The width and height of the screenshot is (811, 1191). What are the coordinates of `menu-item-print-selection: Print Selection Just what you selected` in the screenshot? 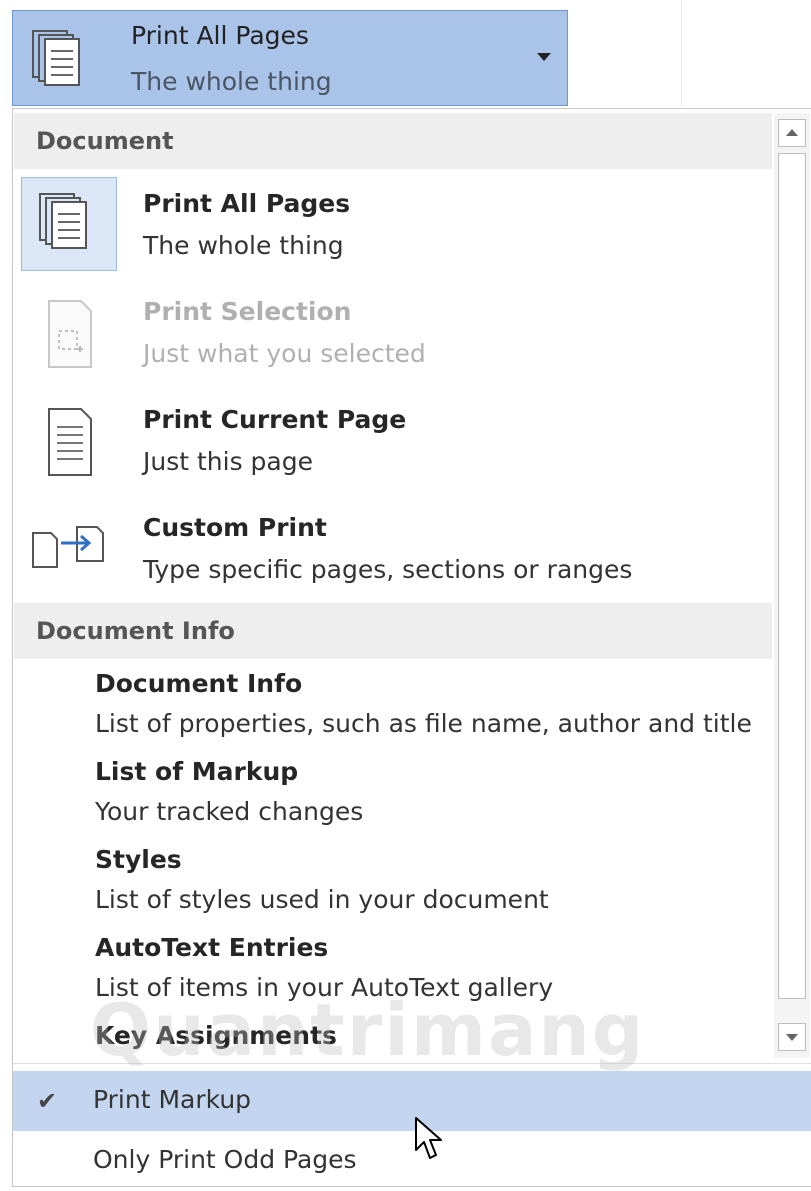 It's located at (393, 337).